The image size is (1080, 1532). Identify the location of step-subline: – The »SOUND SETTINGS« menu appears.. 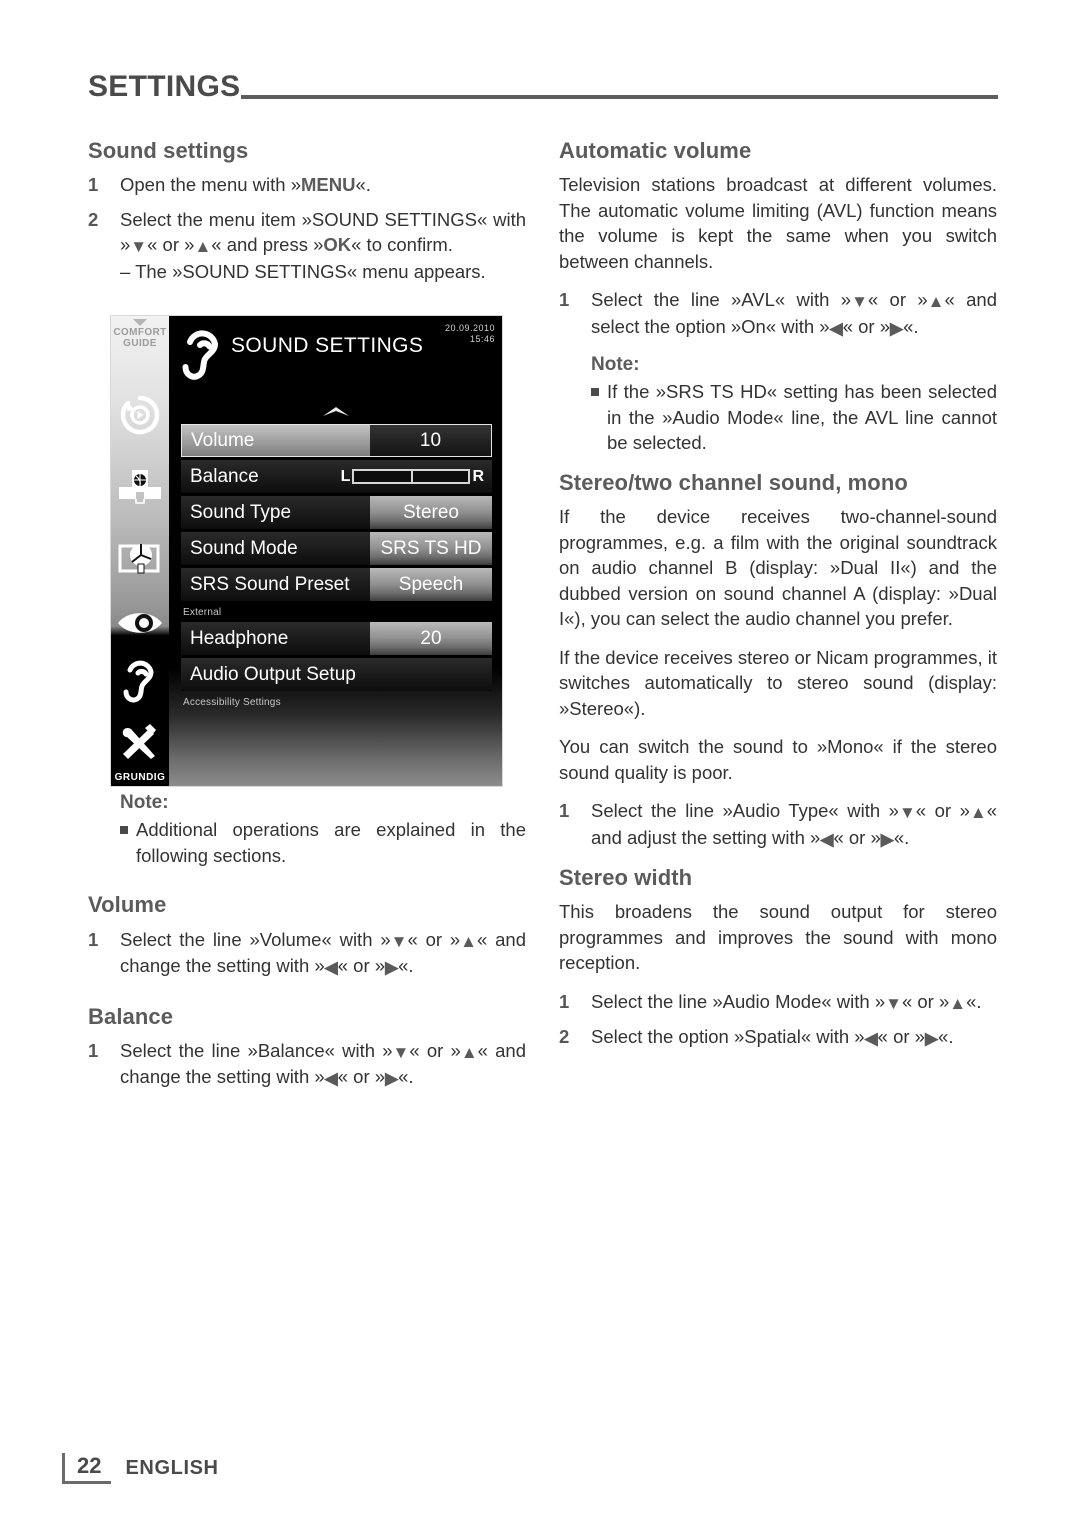
(303, 271).